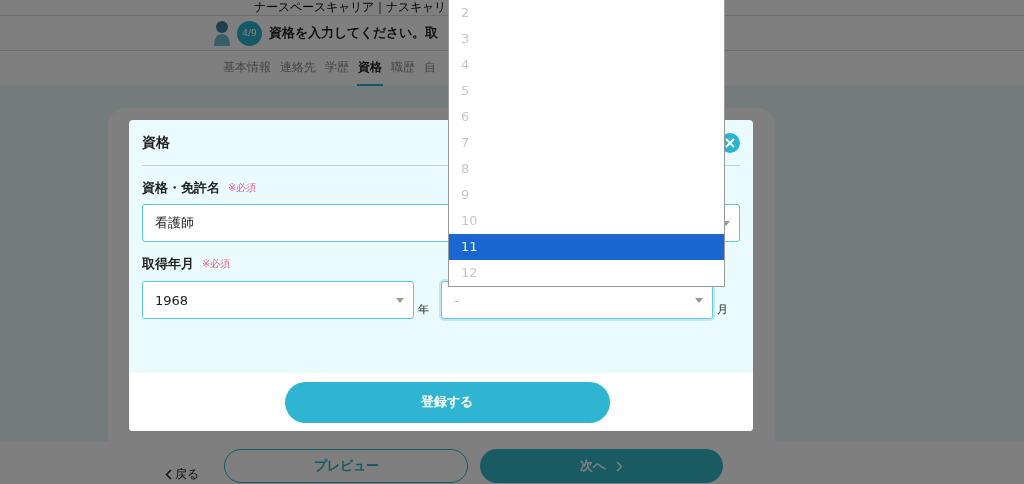  What do you see at coordinates (423, 309) in the screenshot?
I see `unit-label: 年` at bounding box center [423, 309].